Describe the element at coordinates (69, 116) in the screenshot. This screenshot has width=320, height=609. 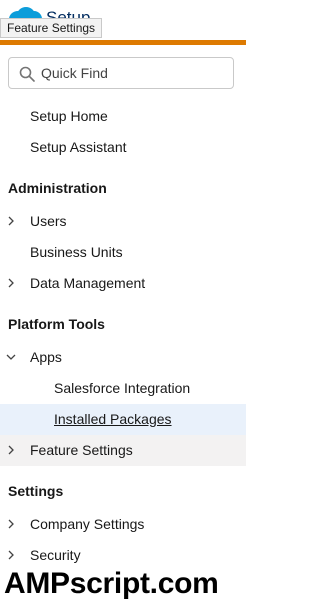
I see `nav-item-label: Setup Home` at that location.